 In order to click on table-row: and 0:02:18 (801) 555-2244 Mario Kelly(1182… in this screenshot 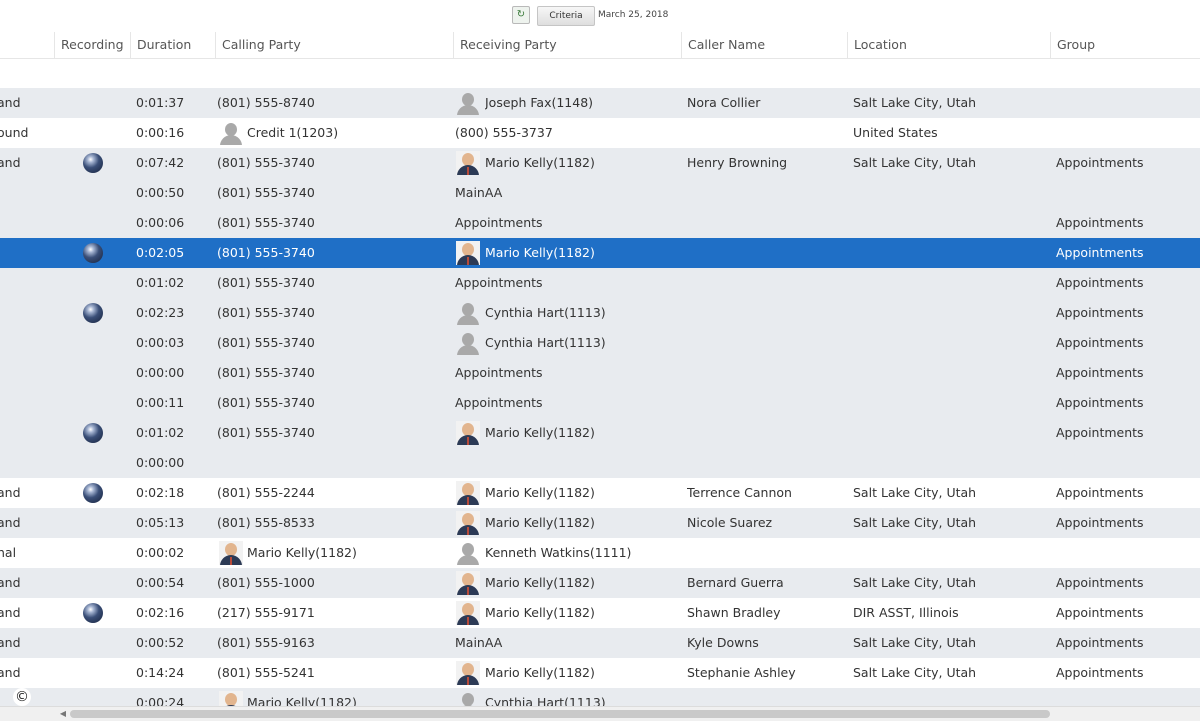, I will do `click(600, 493)`.